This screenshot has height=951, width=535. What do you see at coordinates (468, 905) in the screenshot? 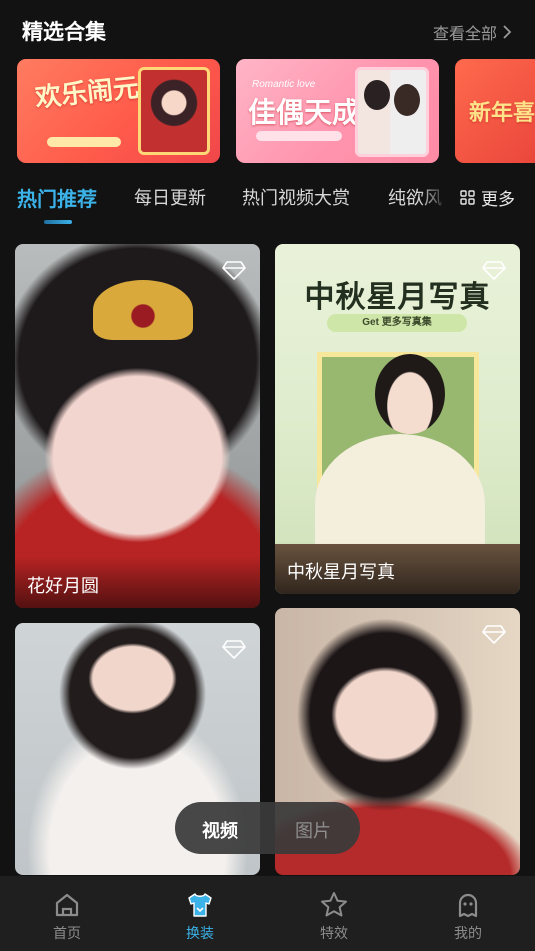
I see `profile-icon` at bounding box center [468, 905].